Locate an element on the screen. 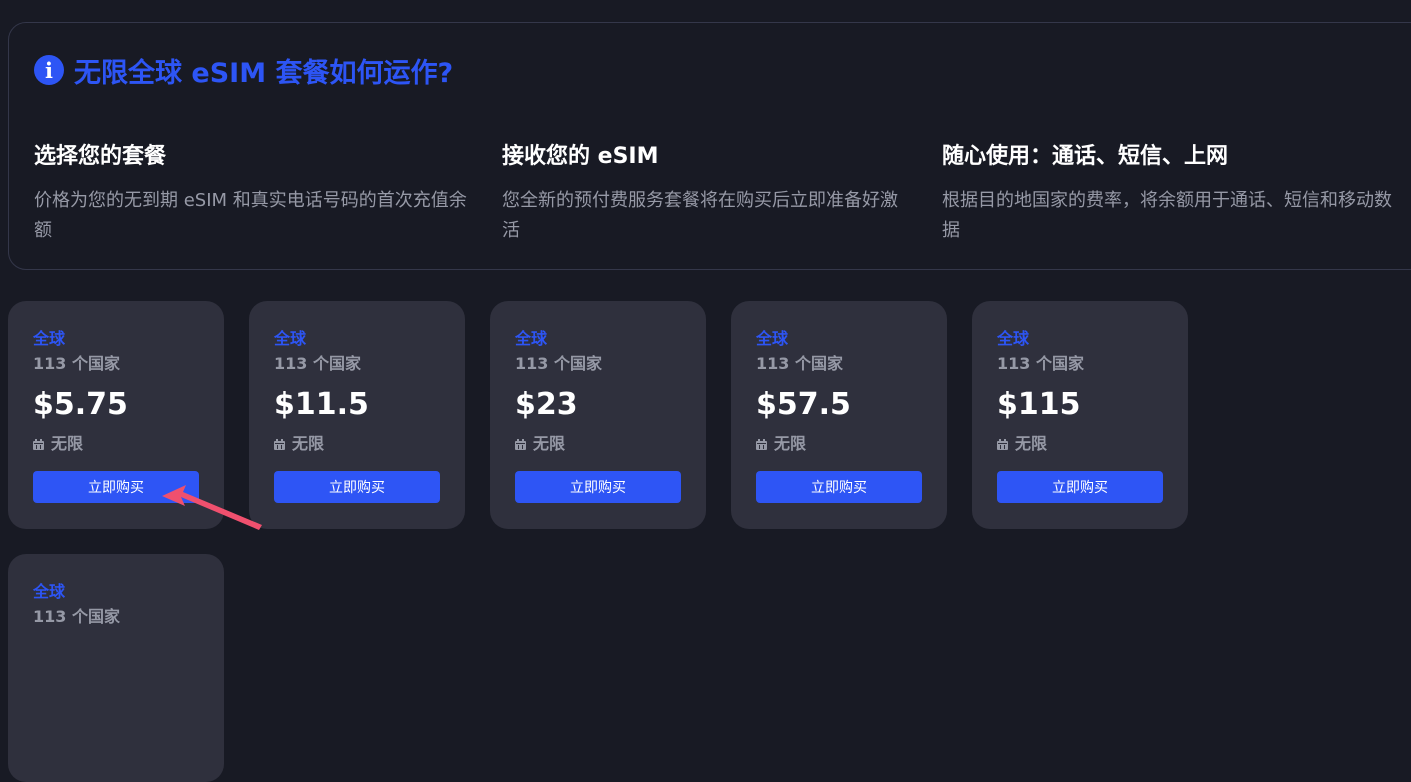  step-description: 价格为您的无到期 eSIM 和真实电话号码的首次充值余额 is located at coordinates (250, 215).